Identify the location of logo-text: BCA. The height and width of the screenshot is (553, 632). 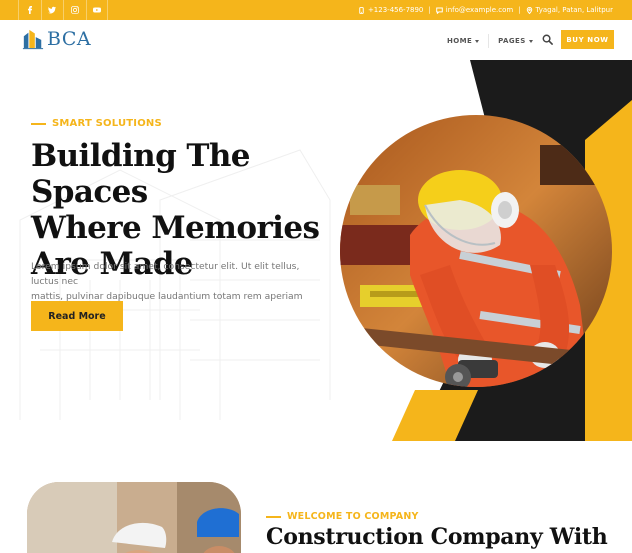
(69, 39).